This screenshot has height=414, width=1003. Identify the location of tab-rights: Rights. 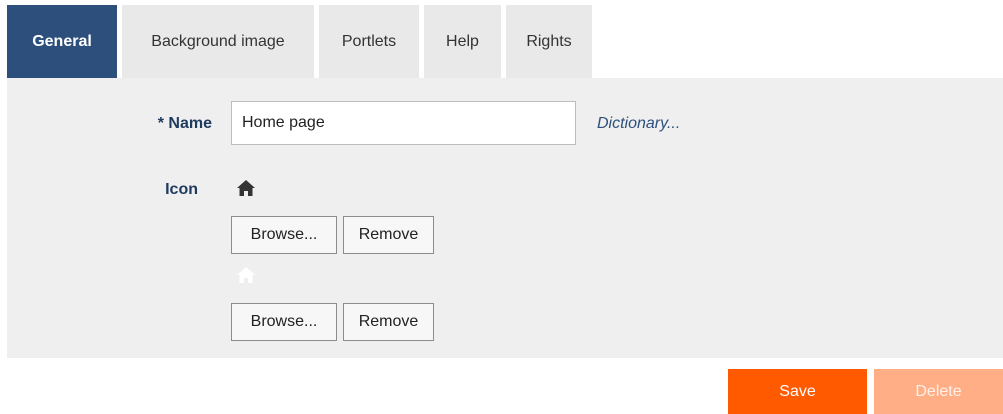
(549, 41).